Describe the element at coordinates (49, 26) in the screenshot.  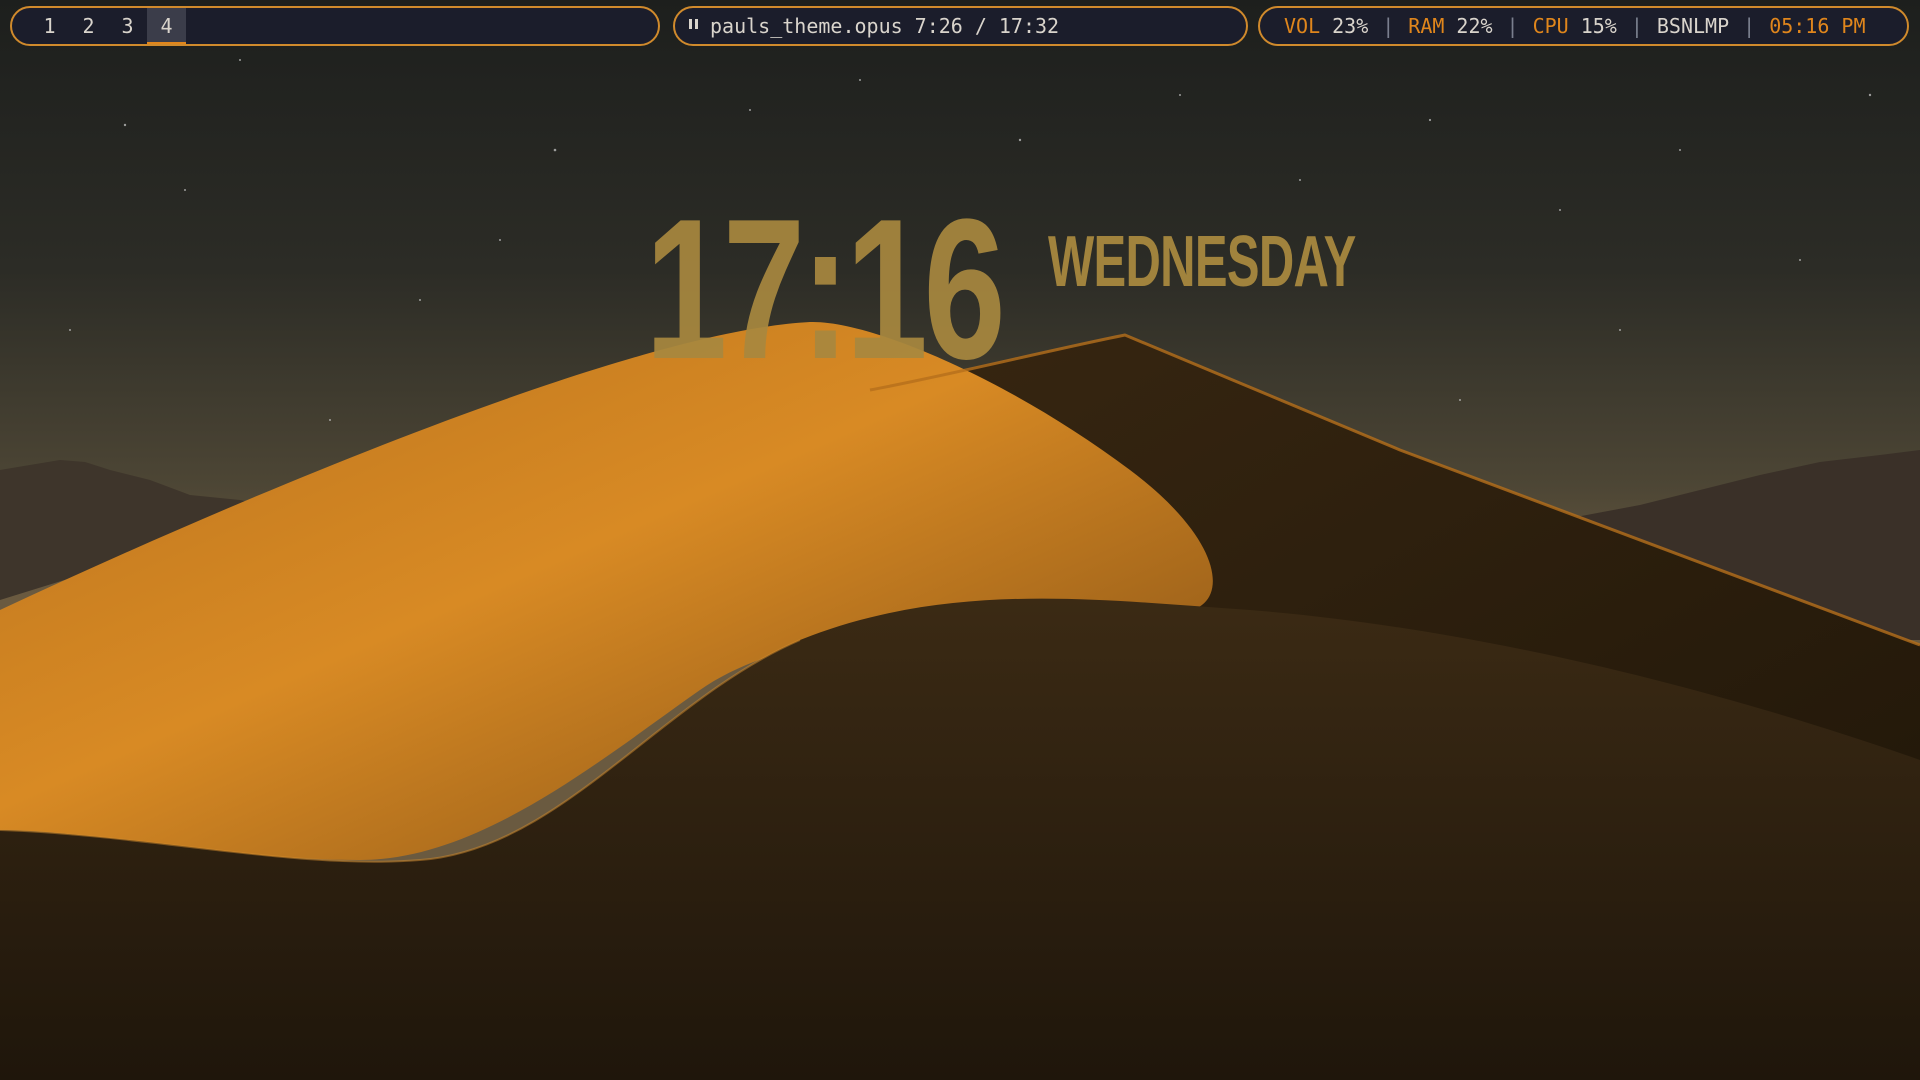
I see `workspace-1: 1` at that location.